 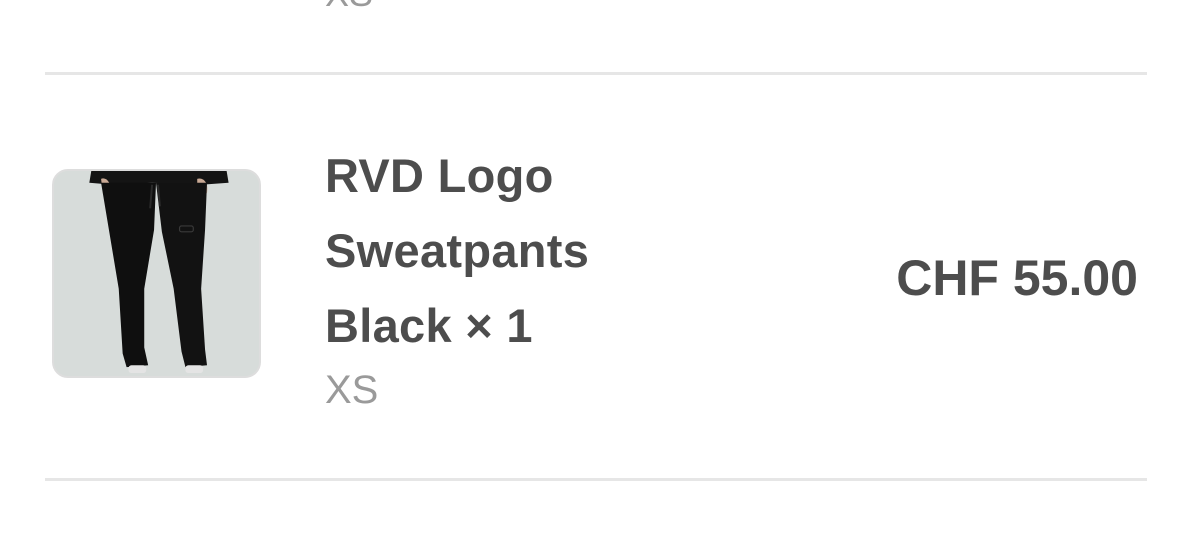 What do you see at coordinates (352, 390) in the screenshot?
I see `product-variant-size: XS` at bounding box center [352, 390].